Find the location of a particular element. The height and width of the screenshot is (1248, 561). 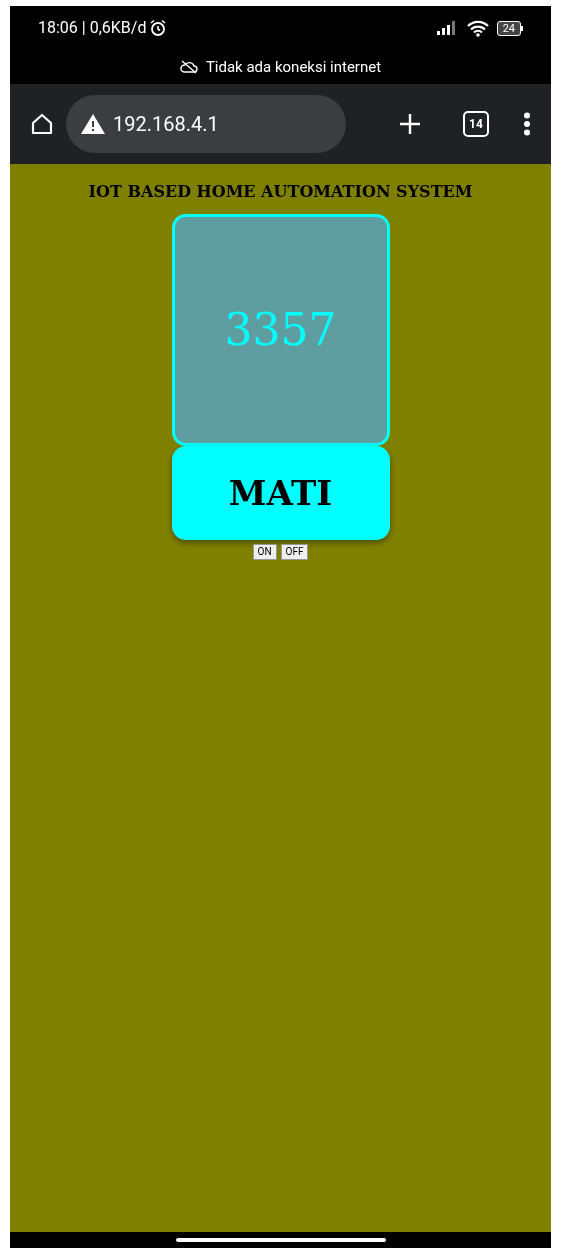

toggle-button: OFF is located at coordinates (294, 552).